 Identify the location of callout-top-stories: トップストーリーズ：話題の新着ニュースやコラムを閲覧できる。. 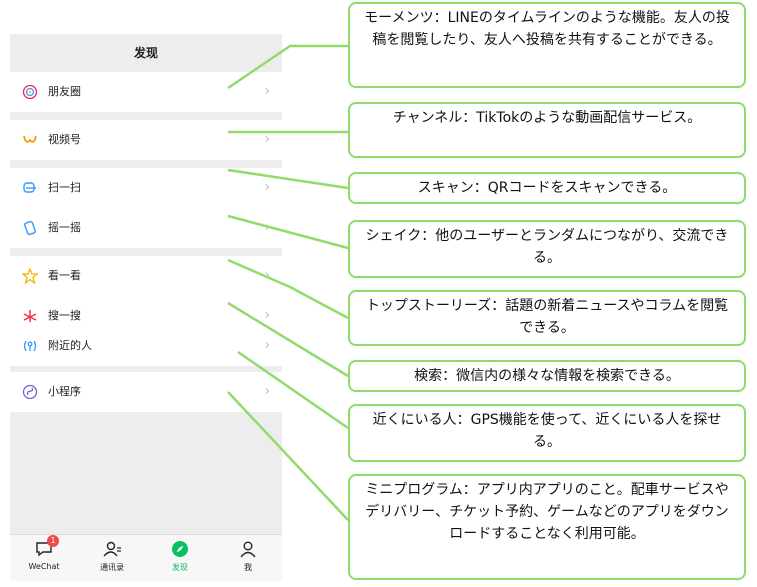
(547, 318).